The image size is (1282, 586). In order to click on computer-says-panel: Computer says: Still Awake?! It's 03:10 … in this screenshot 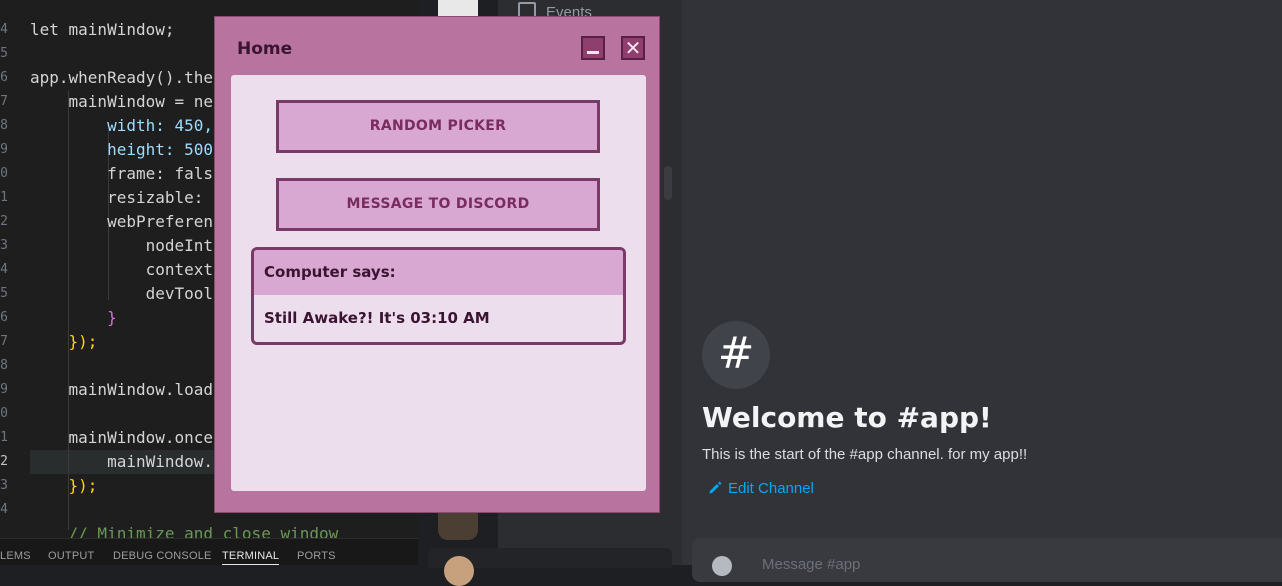, I will do `click(438, 296)`.